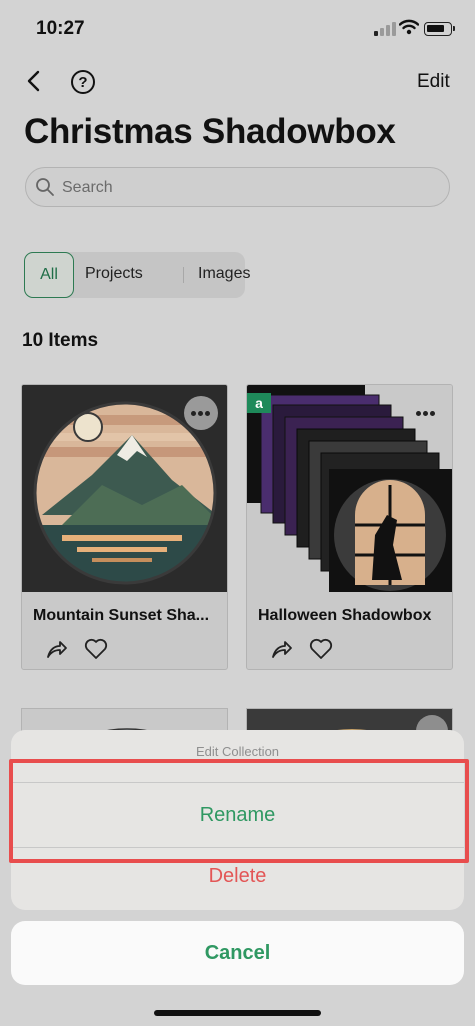 The image size is (475, 1026). What do you see at coordinates (210, 131) in the screenshot?
I see `page-title: Christmas Shadowbox` at bounding box center [210, 131].